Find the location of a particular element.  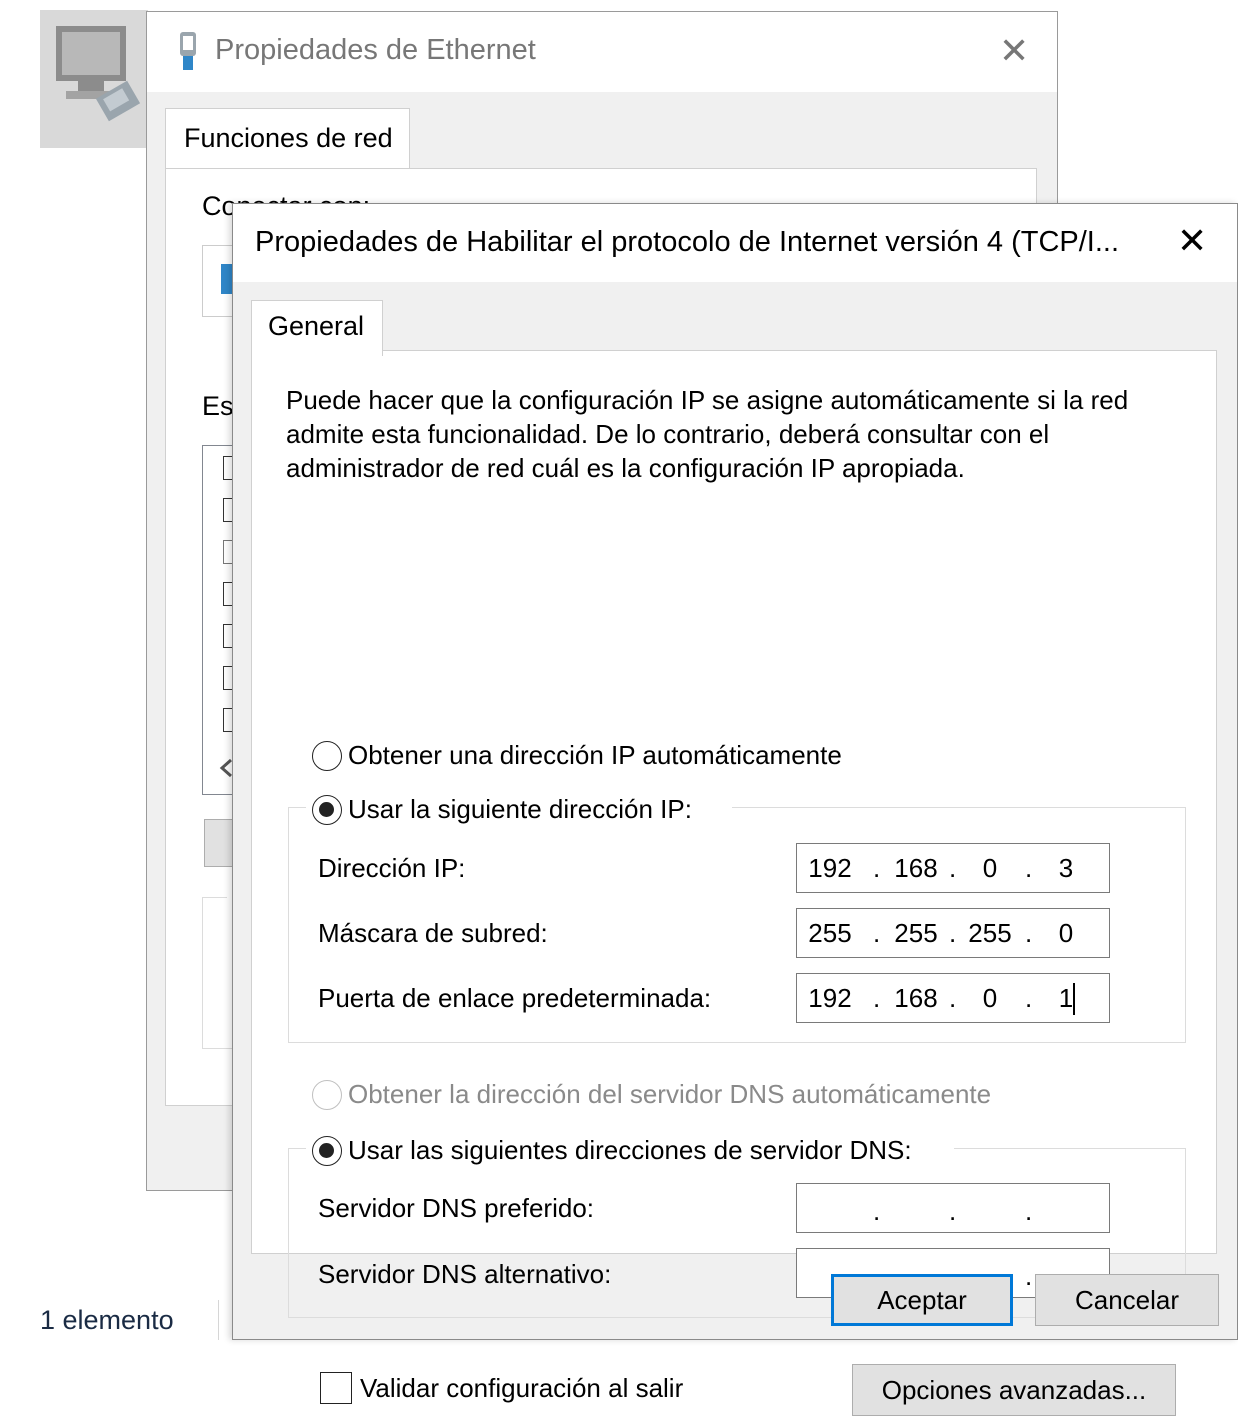

scroll-left-icon is located at coordinates (226, 768).